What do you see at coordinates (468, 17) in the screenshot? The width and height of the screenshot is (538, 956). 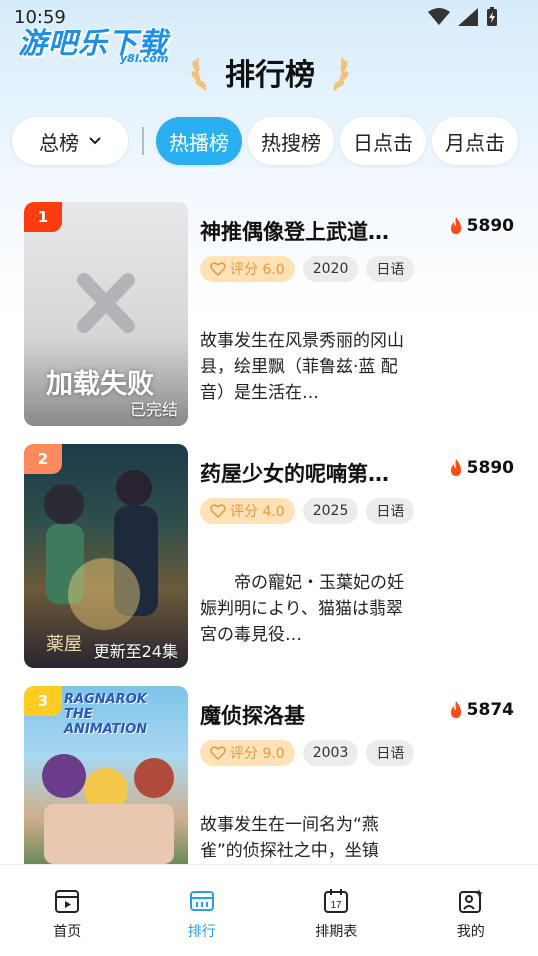 I see `signal-icon` at bounding box center [468, 17].